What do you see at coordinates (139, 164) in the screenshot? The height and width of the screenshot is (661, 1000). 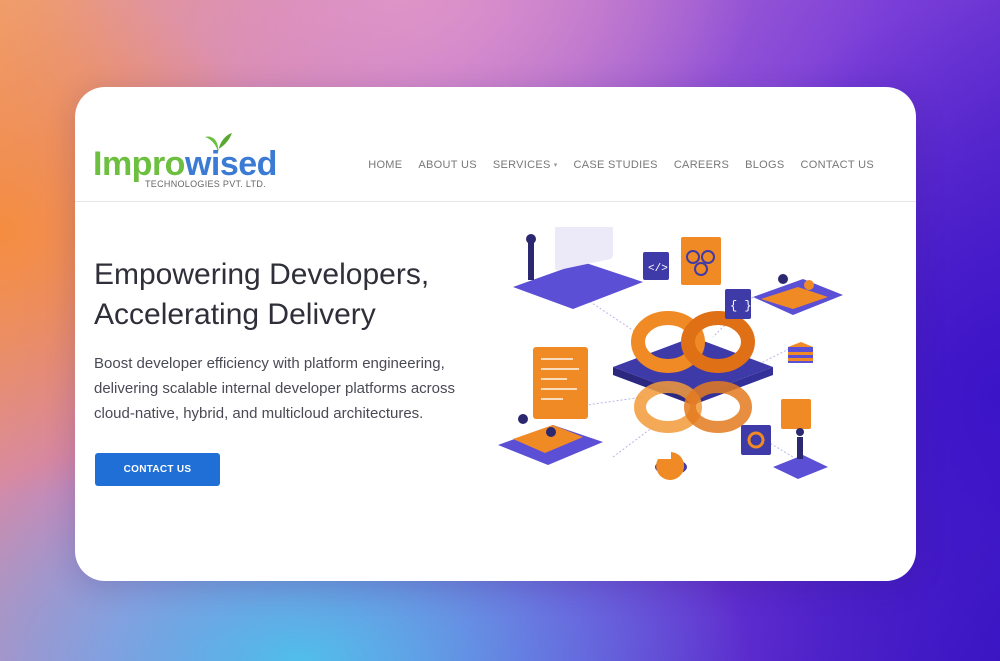 I see `logo-word-part1: Impro` at bounding box center [139, 164].